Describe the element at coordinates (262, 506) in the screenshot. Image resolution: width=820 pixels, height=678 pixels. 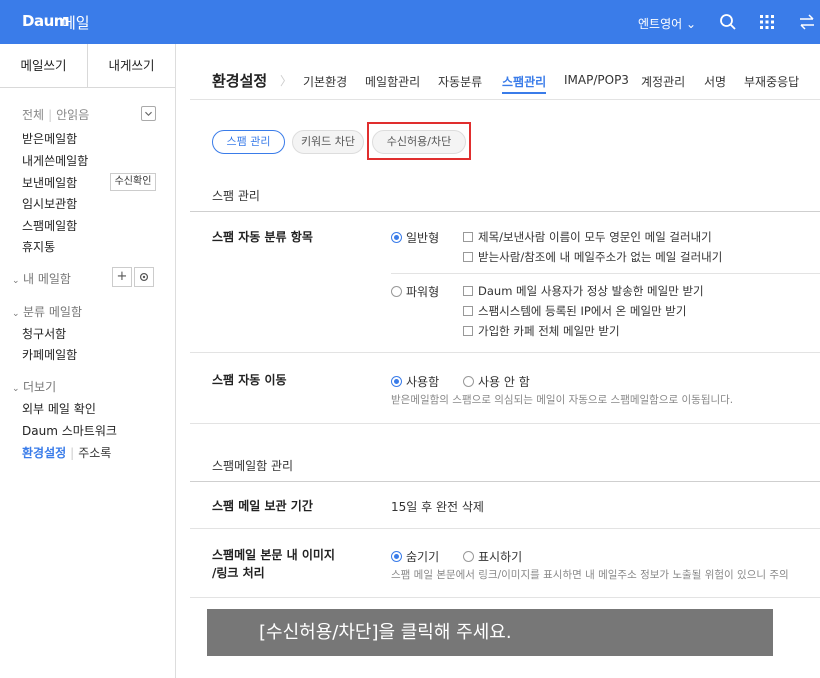
I see `retention-label: 스팸 메일 보관 기간` at that location.